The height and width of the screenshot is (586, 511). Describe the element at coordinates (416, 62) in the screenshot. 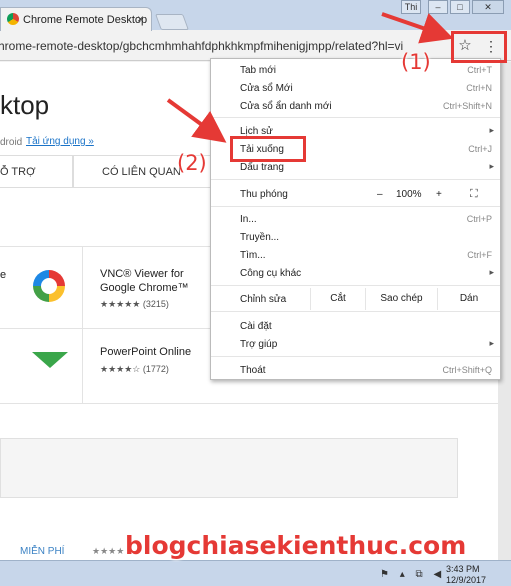

I see `step-1-label: (1)` at that location.